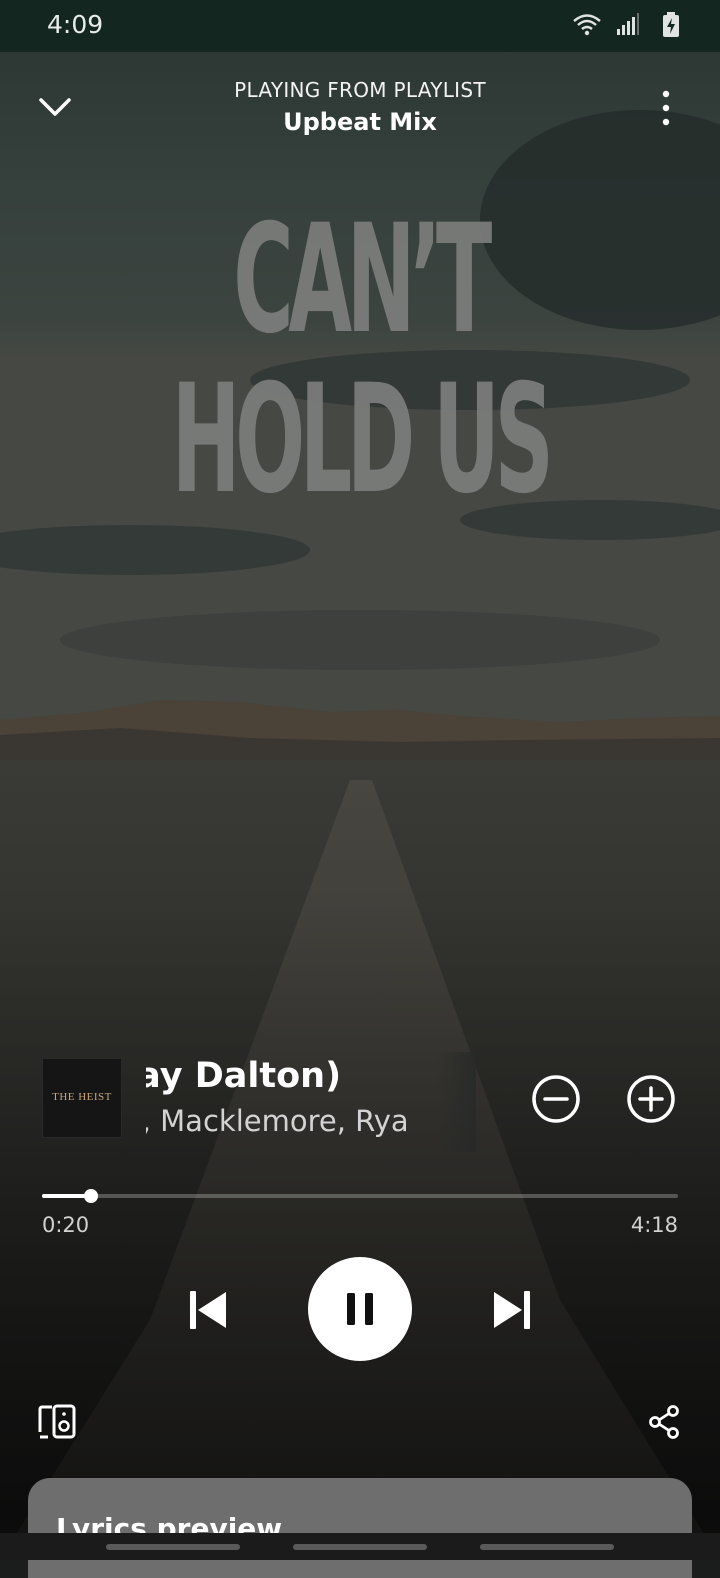 This screenshot has width=720, height=1578. Describe the element at coordinates (666, 108) in the screenshot. I see `more-vertical-icon` at that location.